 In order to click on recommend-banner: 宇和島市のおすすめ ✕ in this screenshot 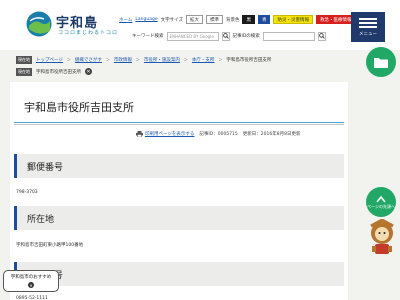, I will do `click(31, 281)`.